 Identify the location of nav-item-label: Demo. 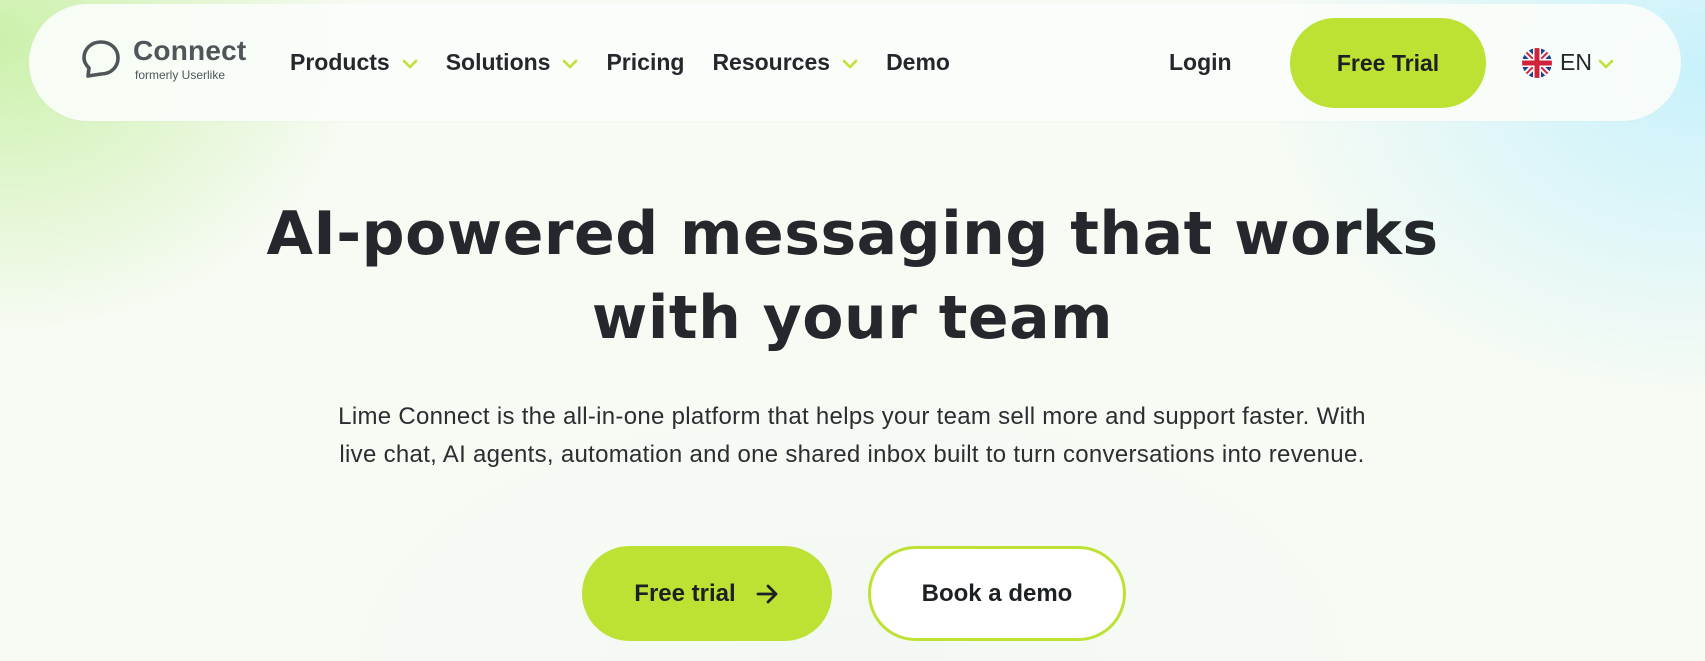
(918, 62).